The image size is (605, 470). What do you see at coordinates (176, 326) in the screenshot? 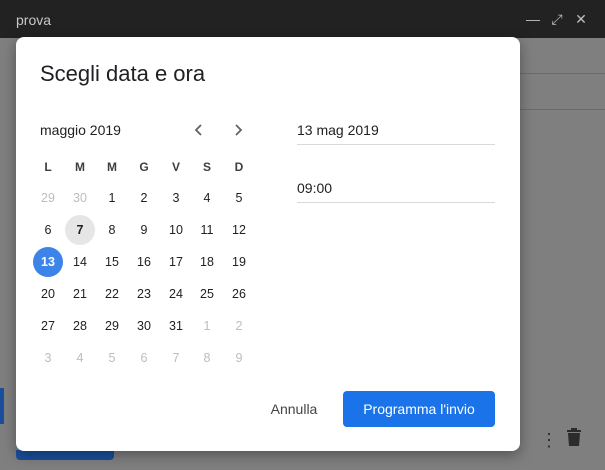
I see `calendar-day: 31` at bounding box center [176, 326].